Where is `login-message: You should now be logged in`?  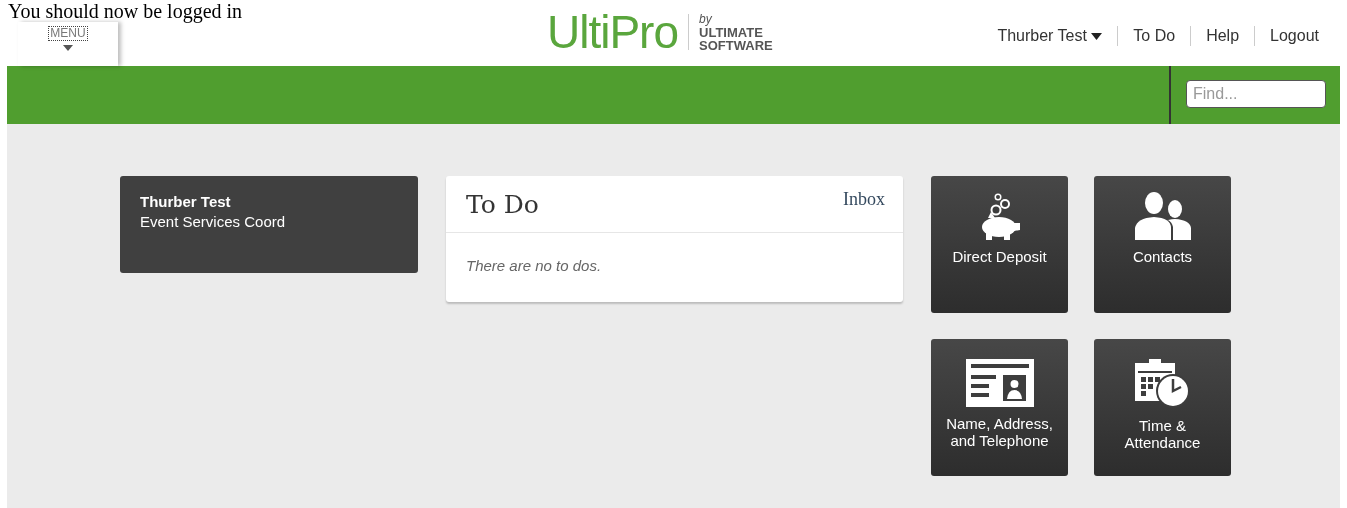
login-message: You should now be logged in is located at coordinates (125, 11).